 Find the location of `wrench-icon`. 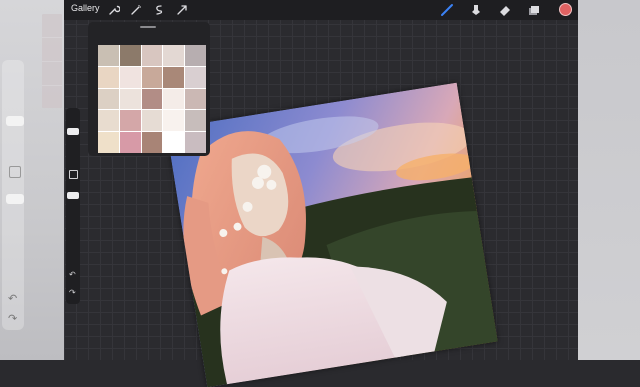

wrench-icon is located at coordinates (114, 10).